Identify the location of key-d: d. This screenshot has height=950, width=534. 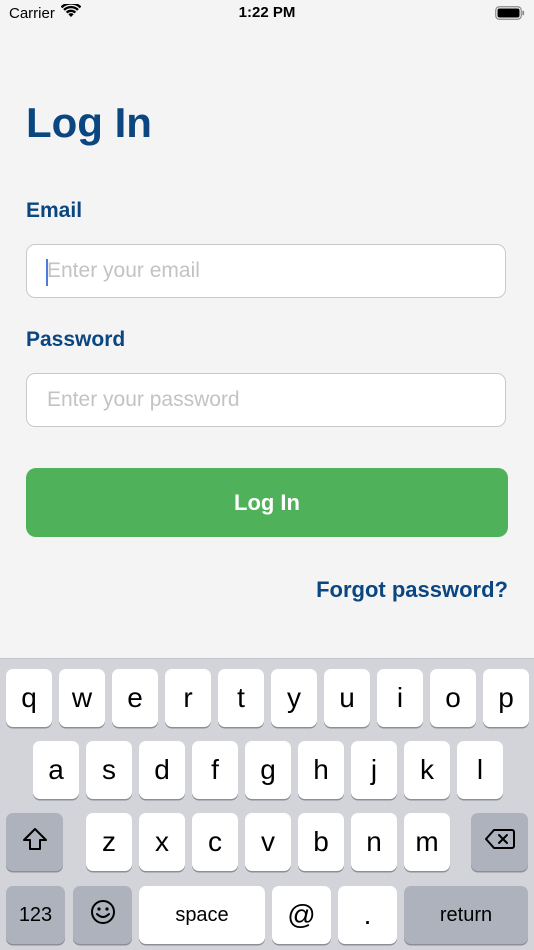
(162, 770).